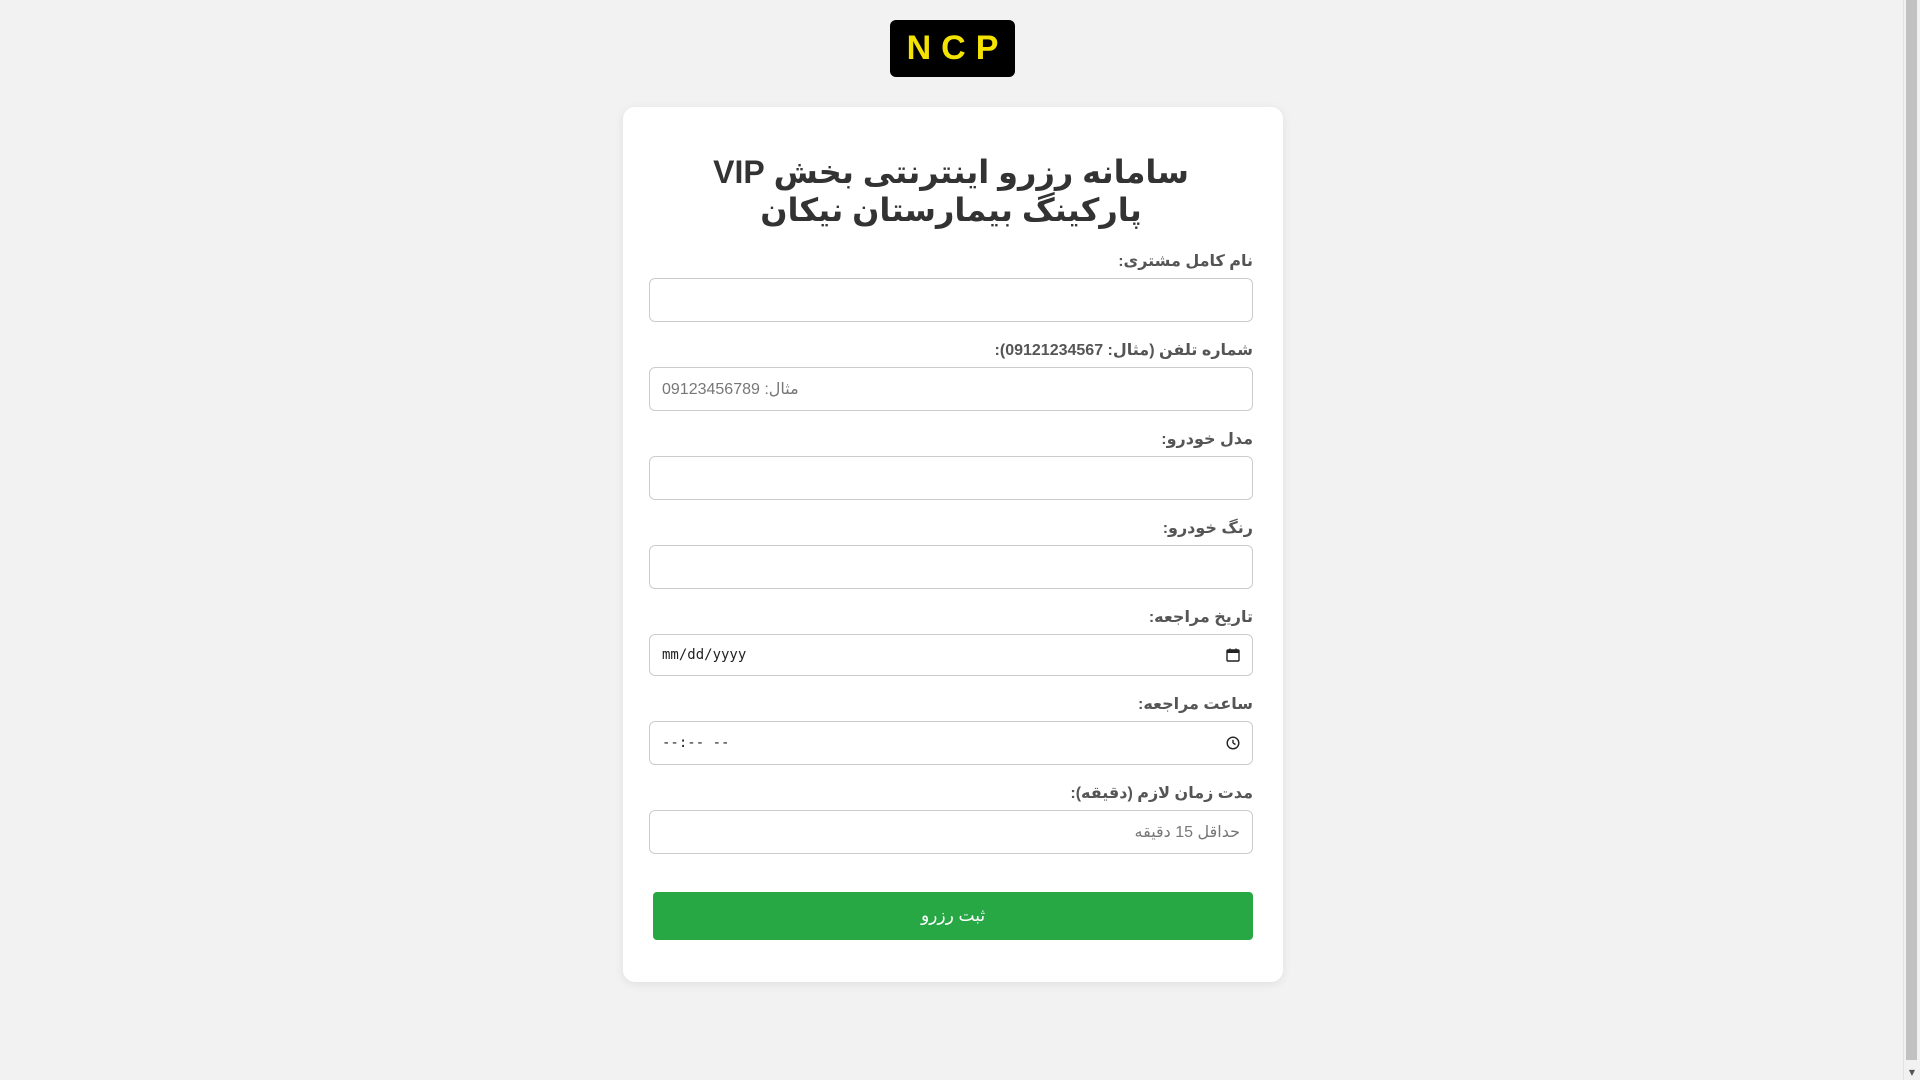 Image resolution: width=1920 pixels, height=1080 pixels. I want to click on vertical-scrollbar: ▼, so click(1911, 540).